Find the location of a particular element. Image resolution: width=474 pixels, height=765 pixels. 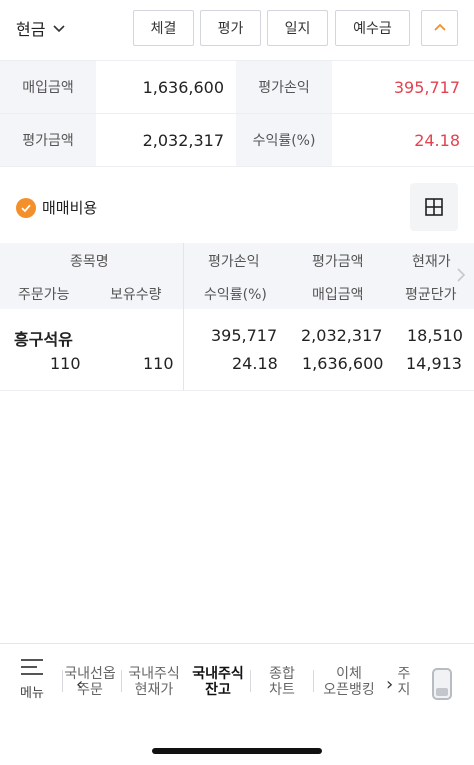

nav-item-stock-balance: 국내주식 잔고 is located at coordinates (218, 682).